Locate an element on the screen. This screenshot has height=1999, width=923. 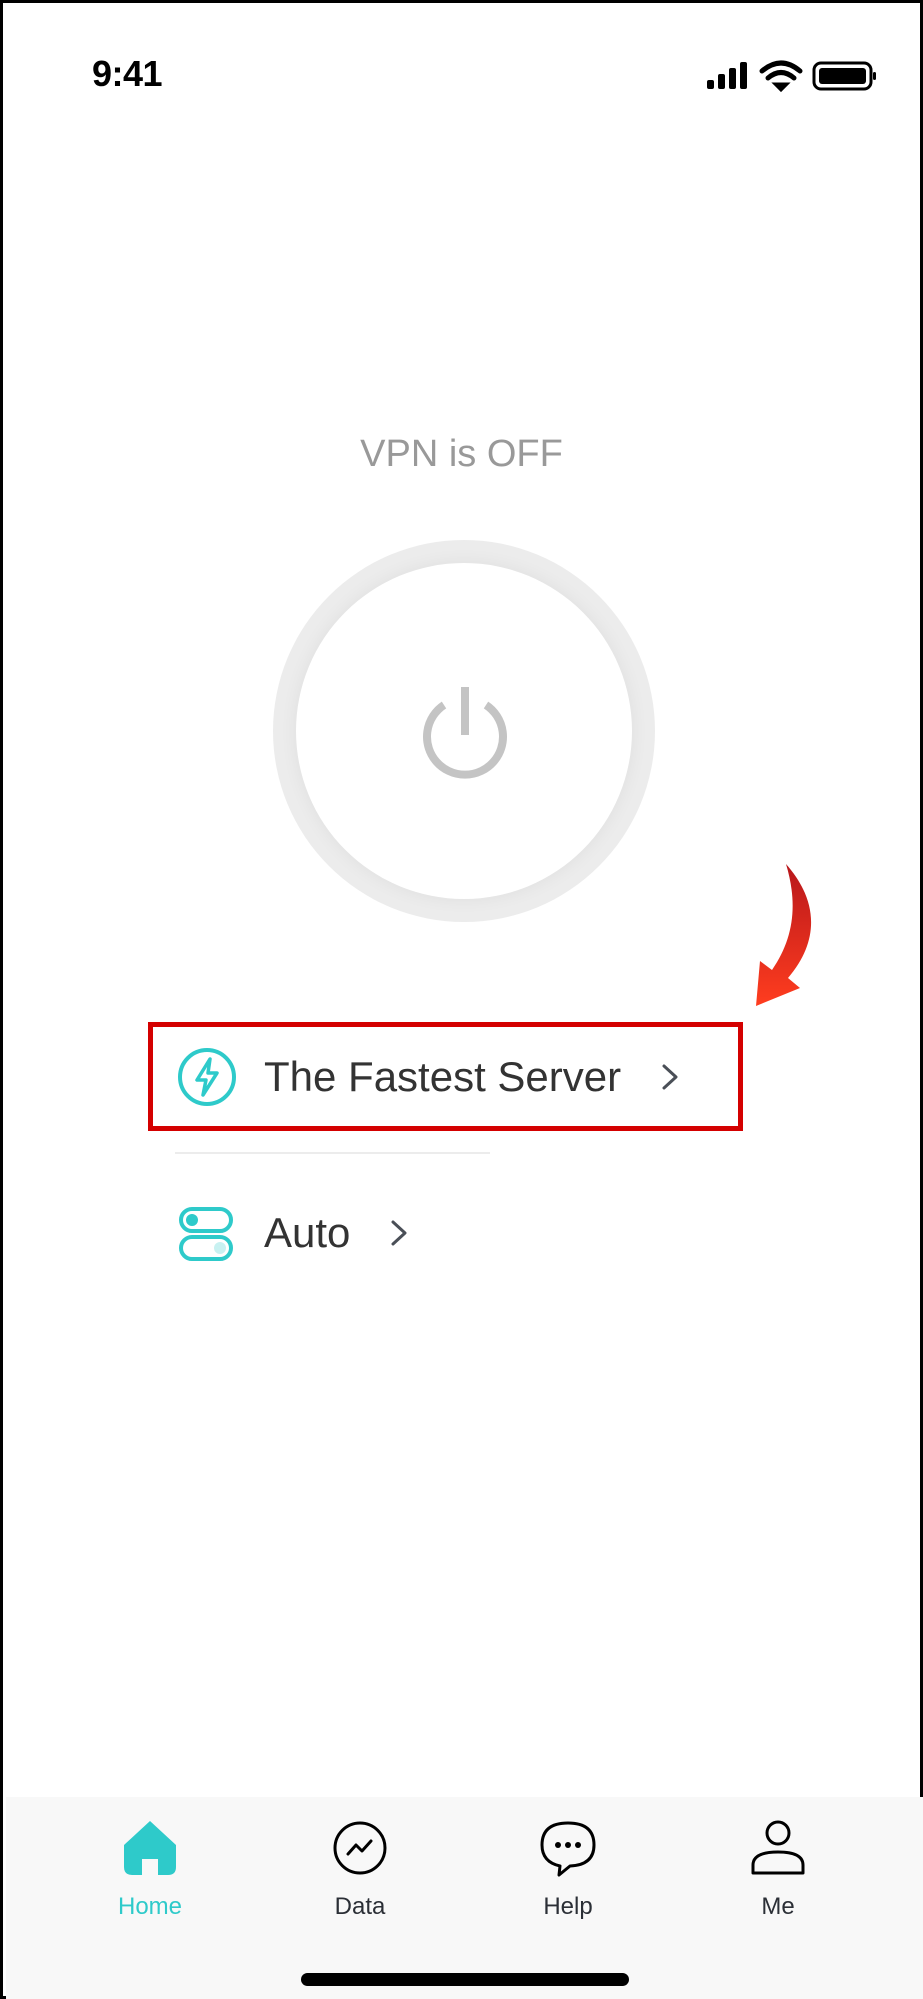
tab-bar: Home Data Help Me is located at coordinates (464, 1898).